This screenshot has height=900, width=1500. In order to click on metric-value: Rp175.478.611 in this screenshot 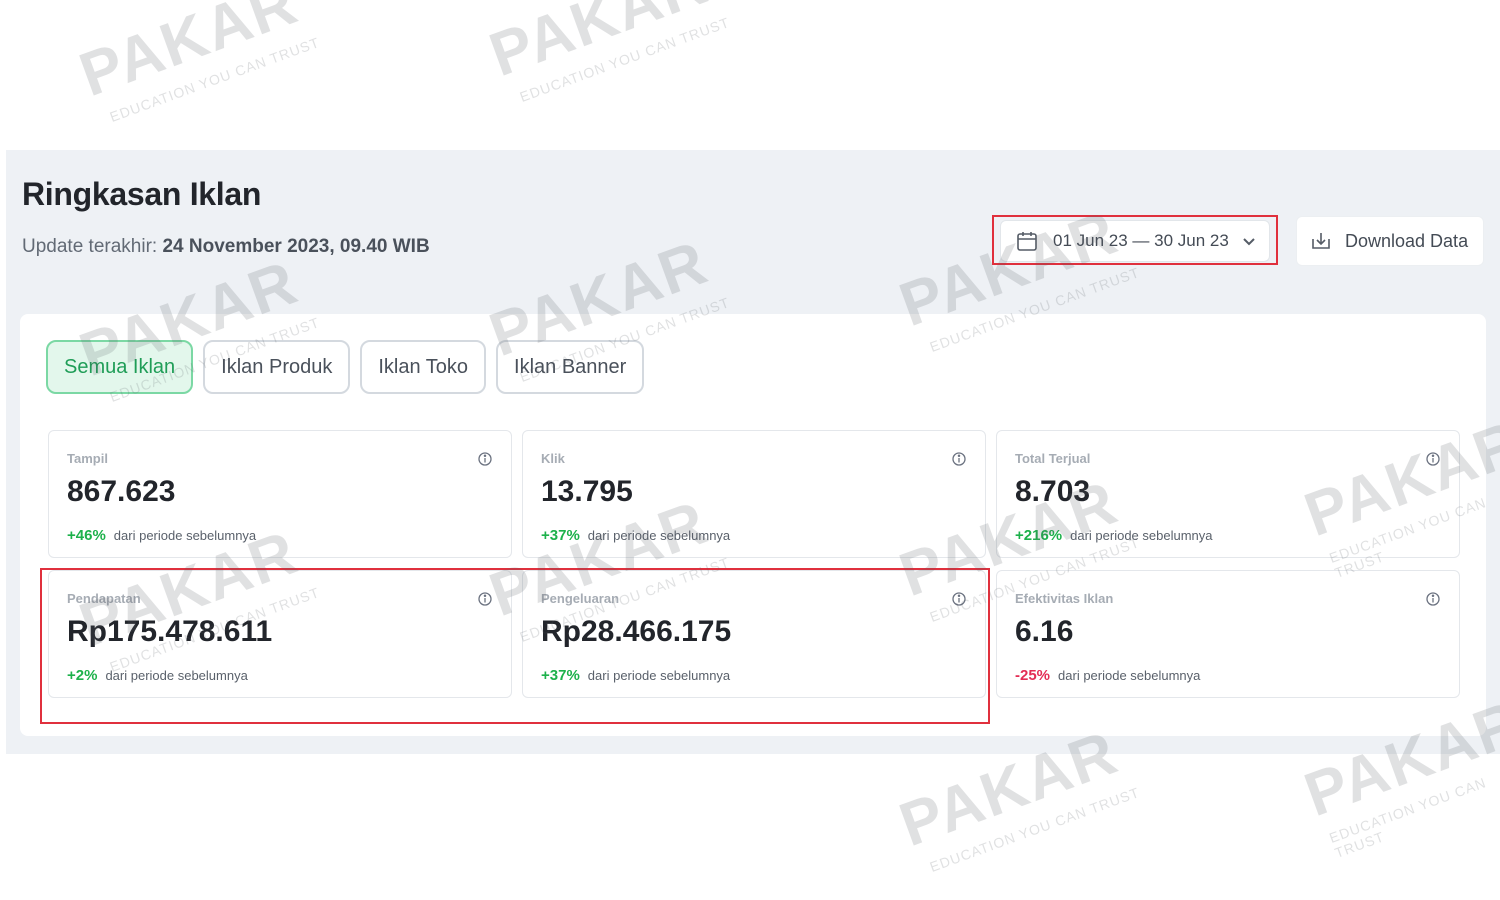, I will do `click(170, 631)`.